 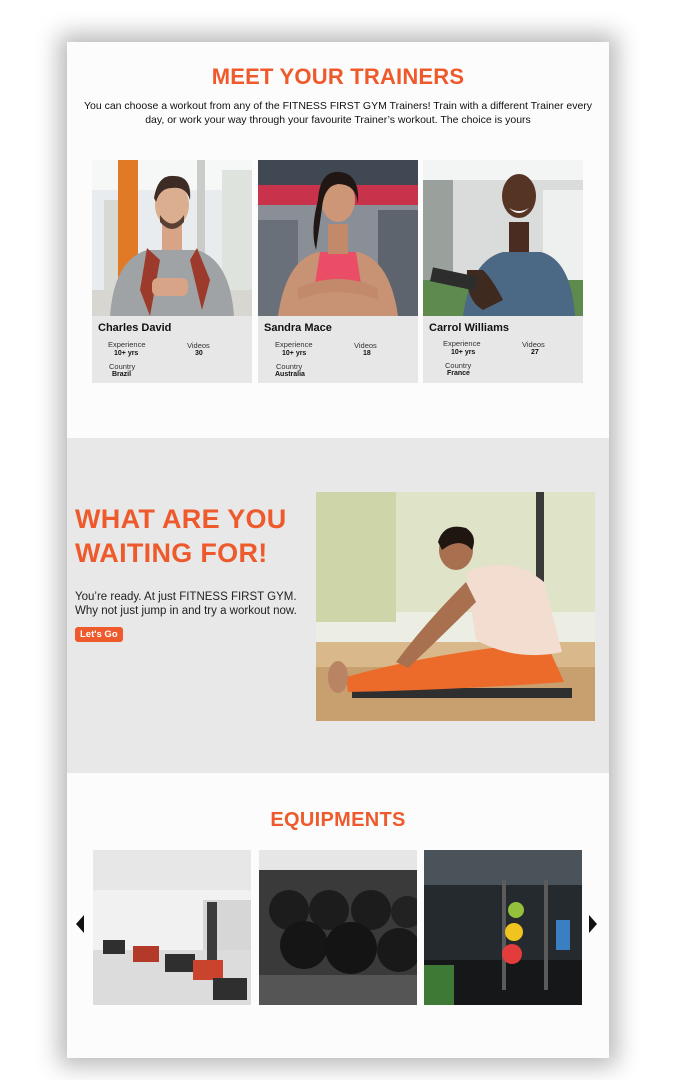 What do you see at coordinates (186, 597) in the screenshot?
I see `cta-copy-line1: You’re ready. At just FITNESS FIRST GYM.` at bounding box center [186, 597].